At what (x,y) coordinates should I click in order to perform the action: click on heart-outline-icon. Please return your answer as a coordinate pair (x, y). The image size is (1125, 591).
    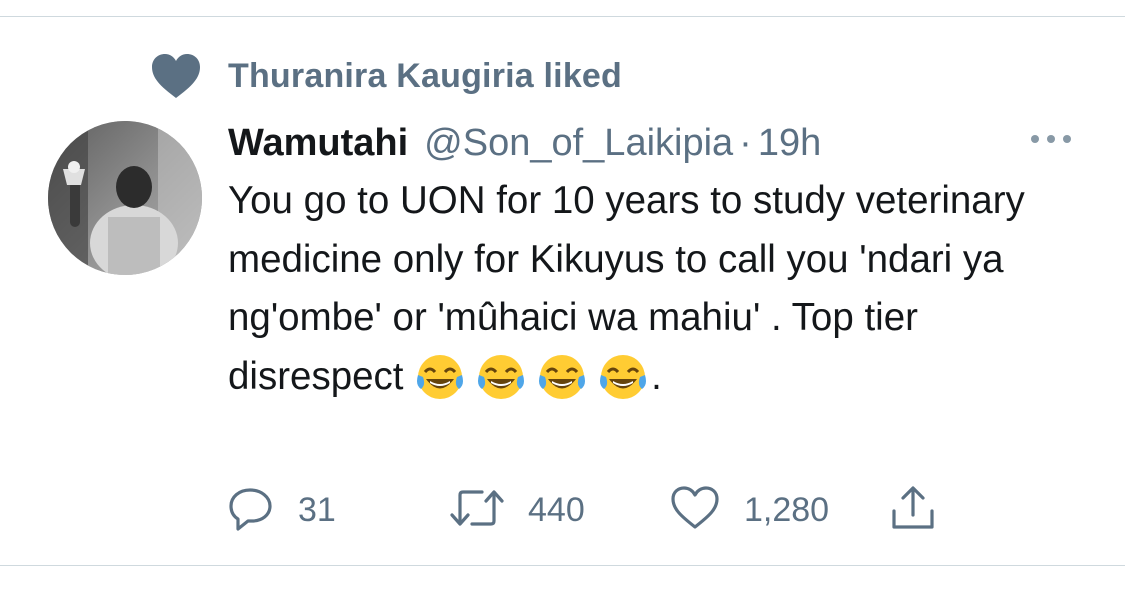
    Looking at the image, I should click on (695, 510).